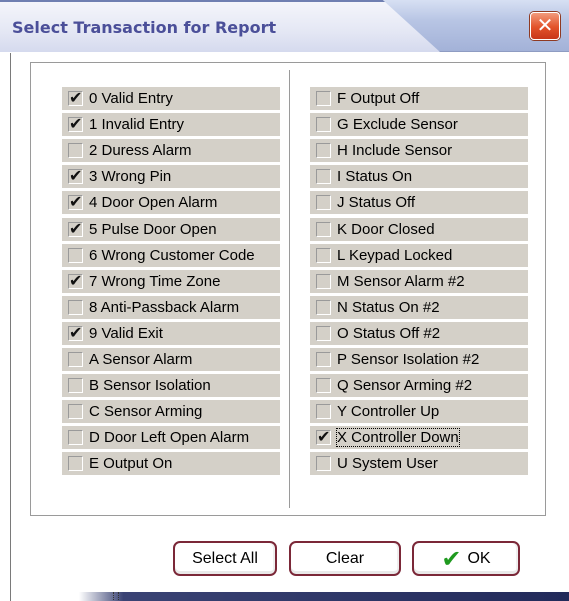 The height and width of the screenshot is (601, 569). I want to click on transaction-label: D Door Left Open Alarm, so click(169, 438).